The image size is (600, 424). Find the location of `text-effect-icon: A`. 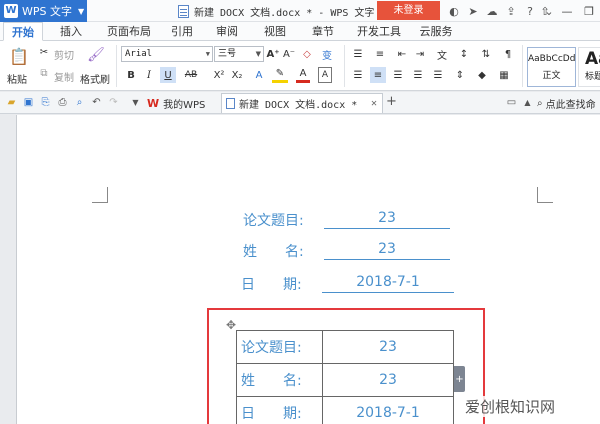

text-effect-icon: A is located at coordinates (259, 75).